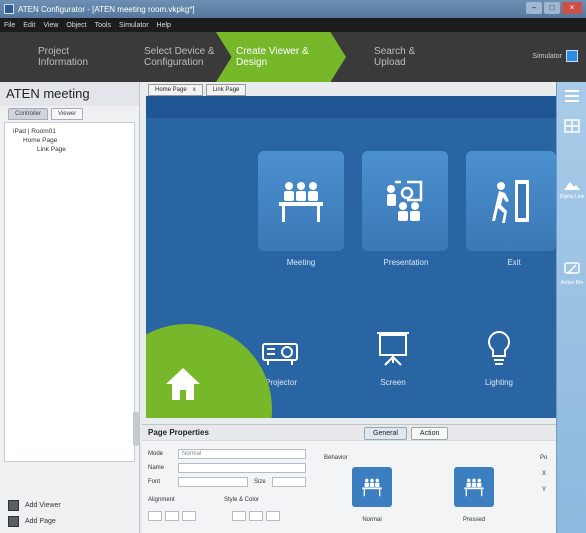 This screenshot has height=533, width=586. Describe the element at coordinates (28, 114) in the screenshot. I see `tab-controller: Controller` at that location.